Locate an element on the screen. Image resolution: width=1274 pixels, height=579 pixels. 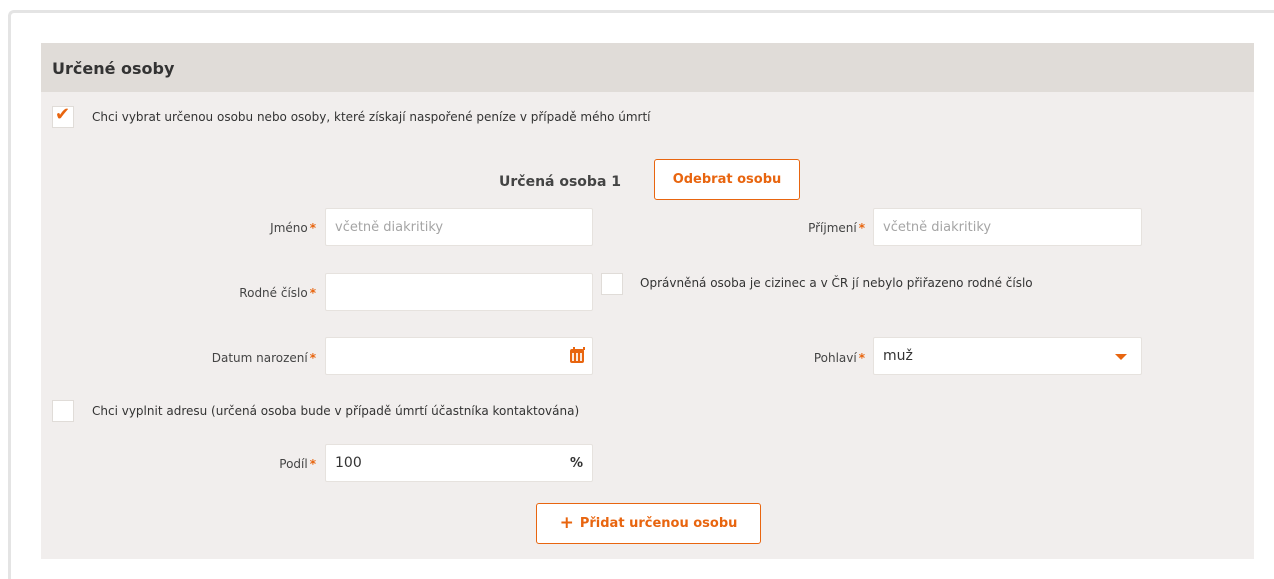
add-person-button: + Přidat určenou osobu is located at coordinates (648, 523).